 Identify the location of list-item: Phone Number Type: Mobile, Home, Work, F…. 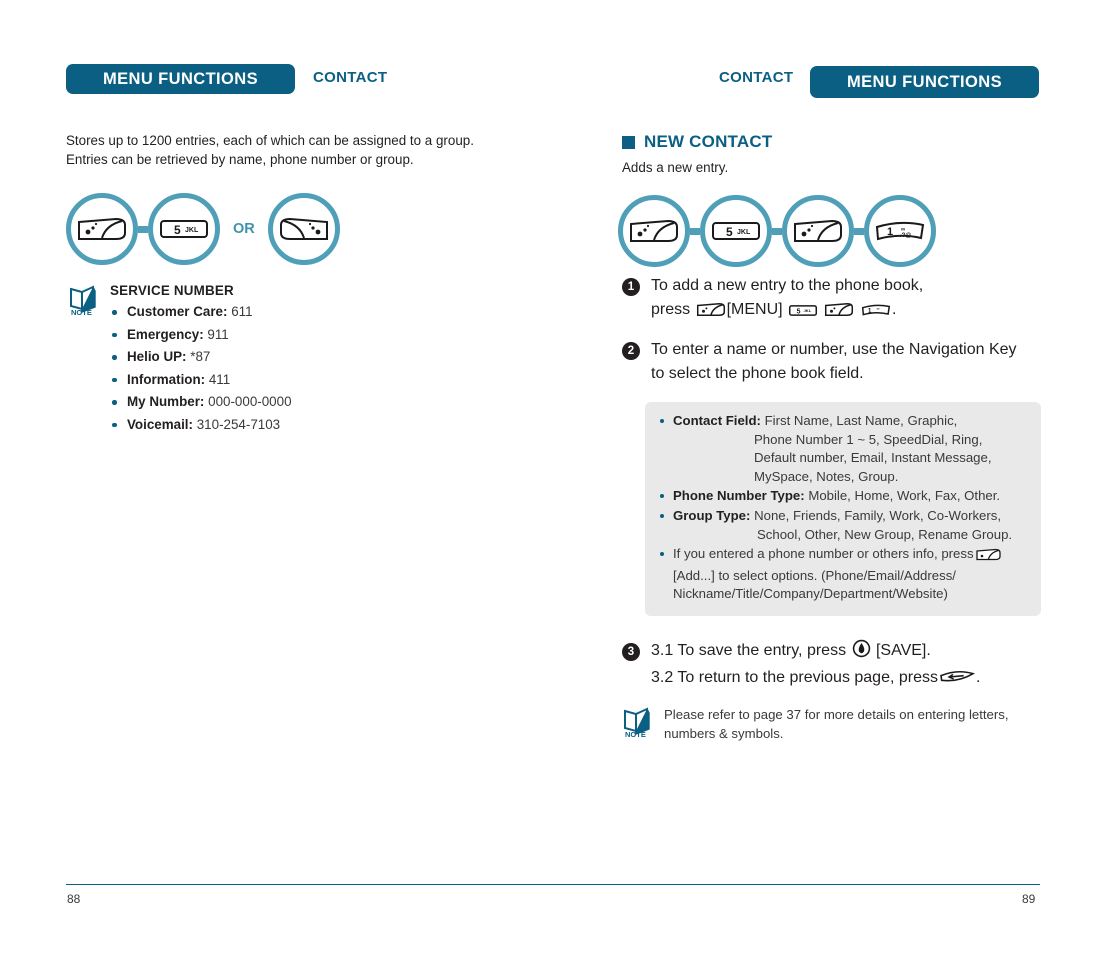
(843, 496).